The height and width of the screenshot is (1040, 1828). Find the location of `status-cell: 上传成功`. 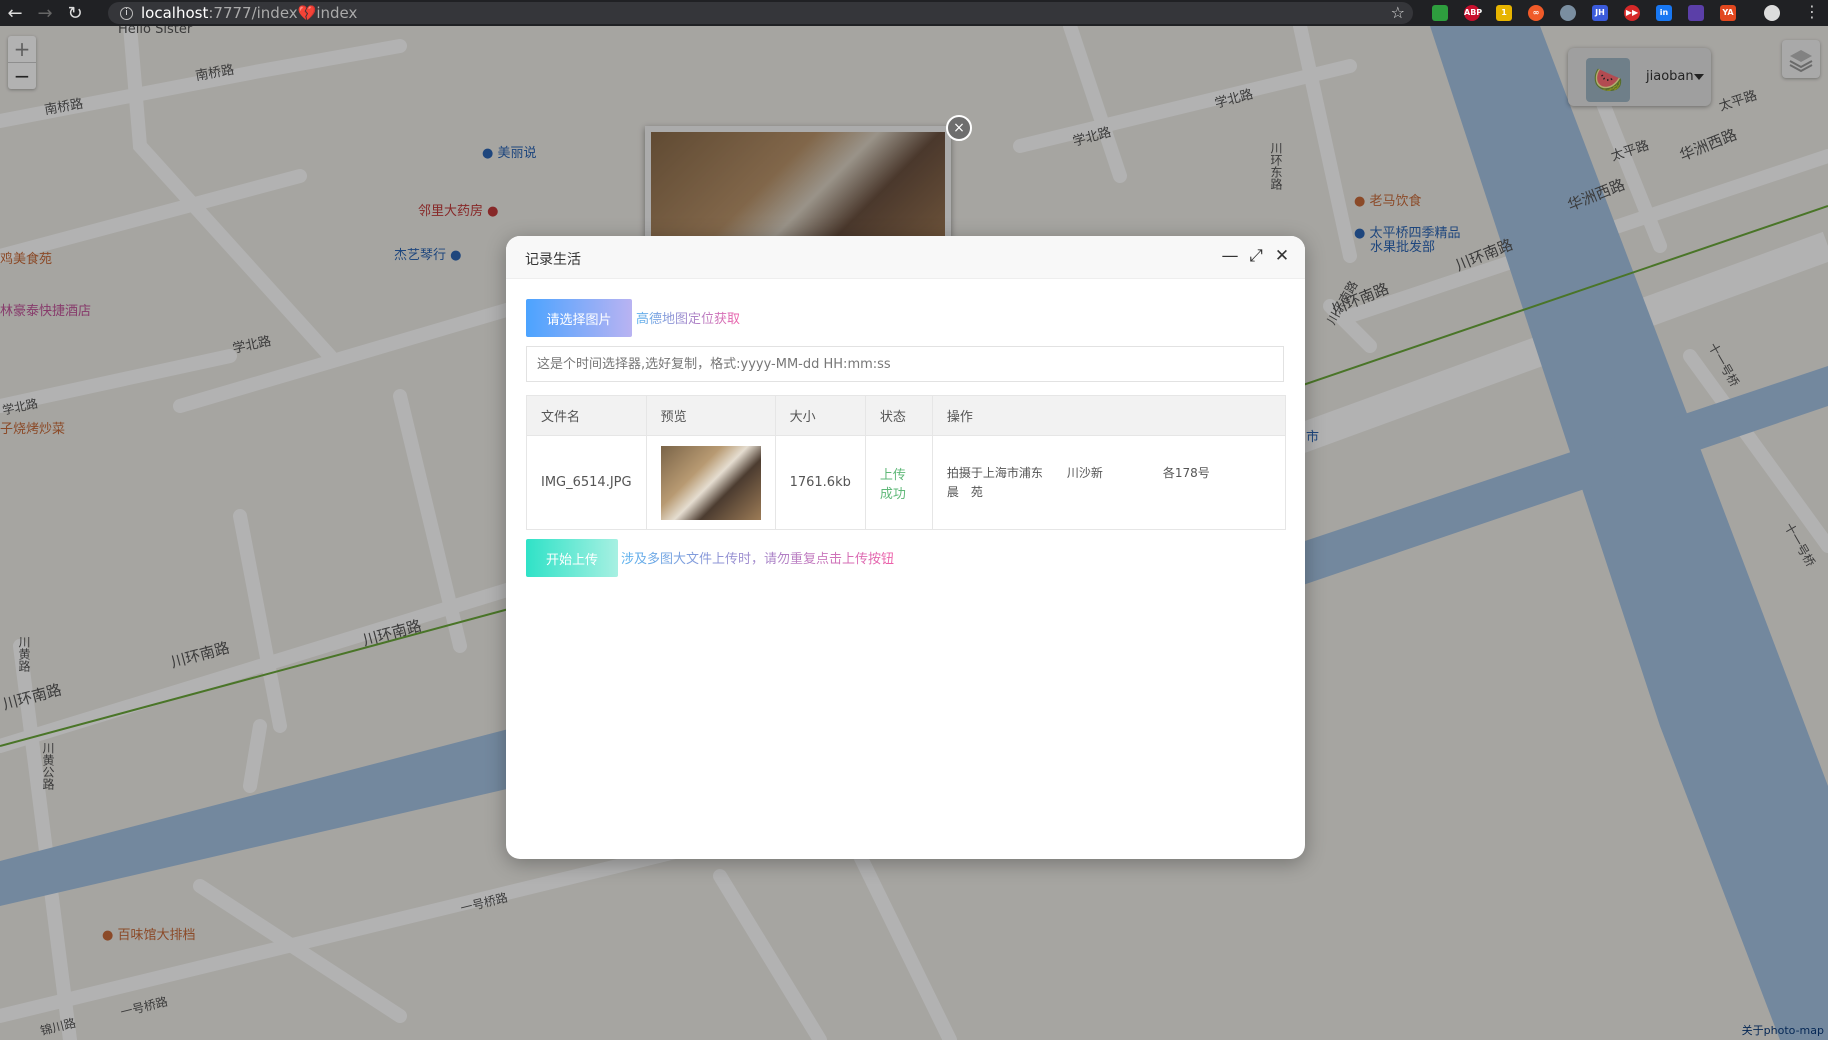

status-cell: 上传成功 is located at coordinates (898, 482).